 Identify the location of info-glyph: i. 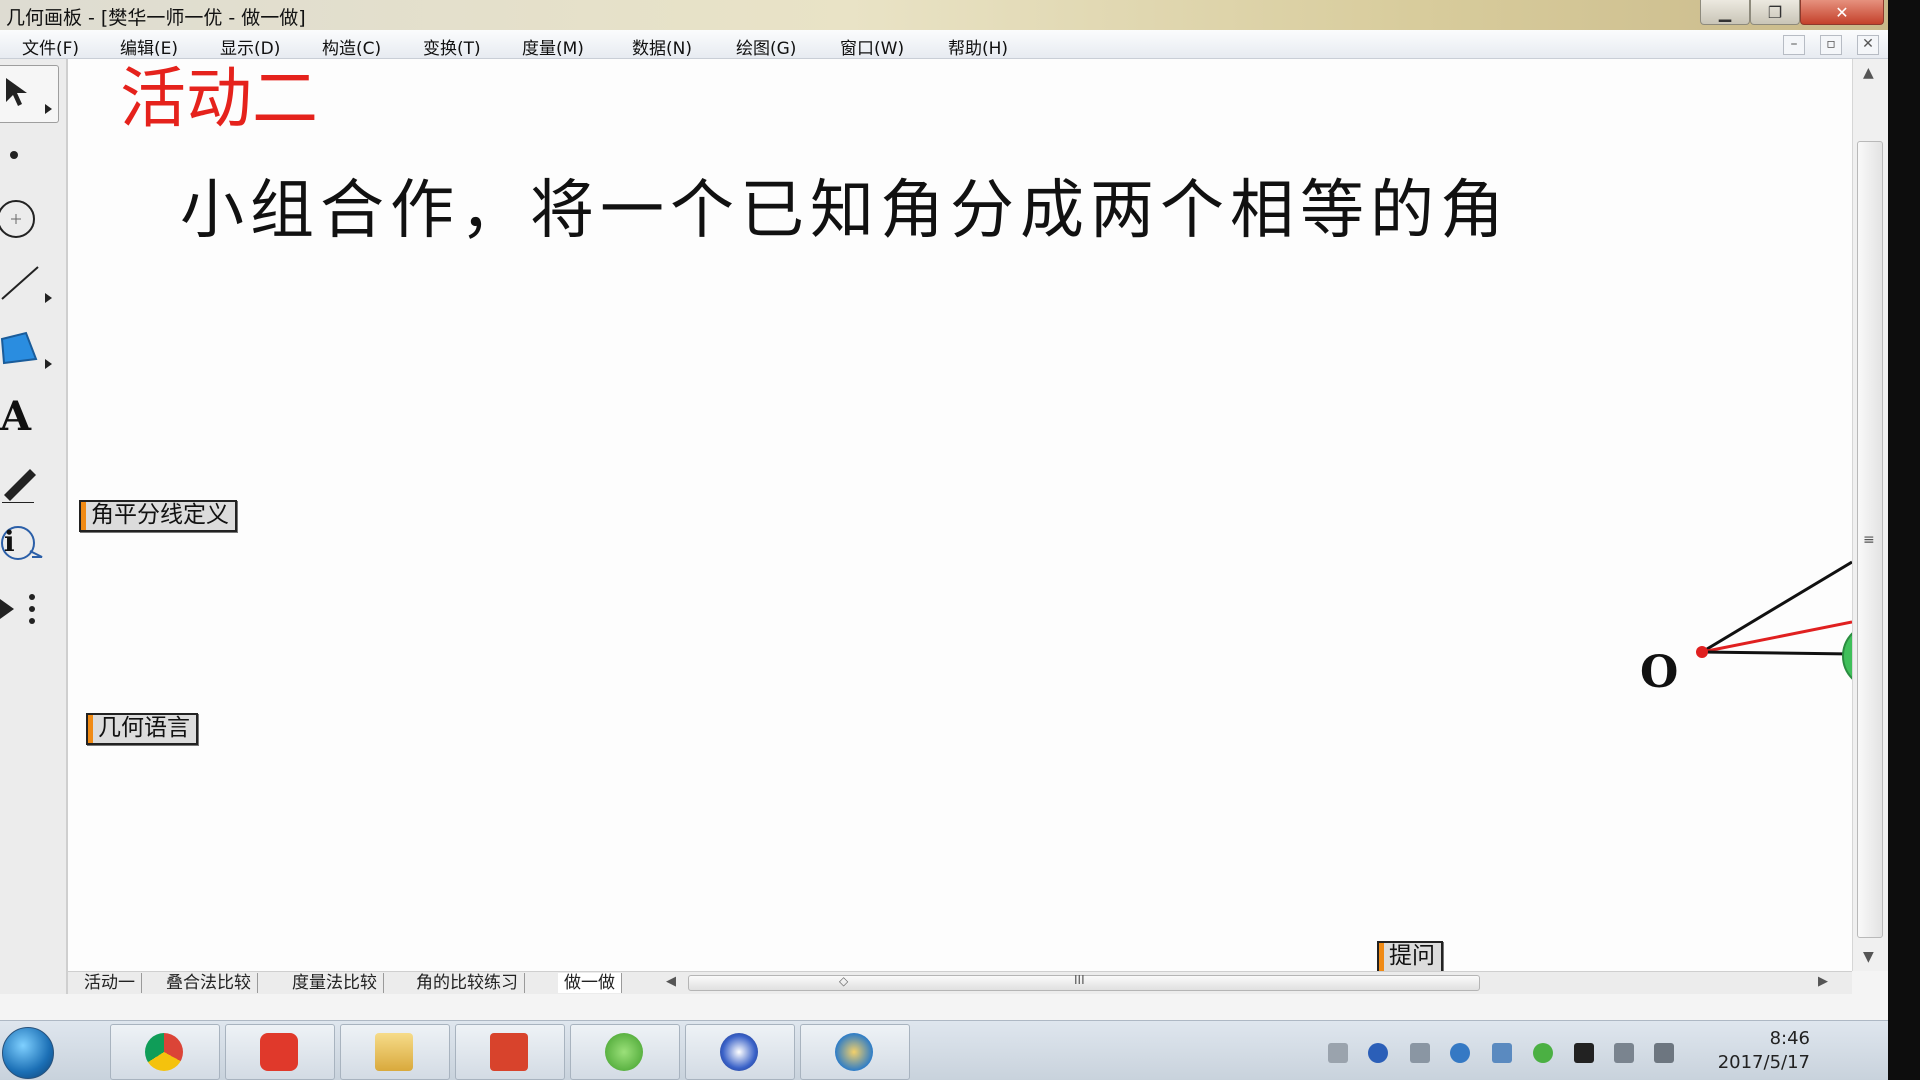
(9, 541).